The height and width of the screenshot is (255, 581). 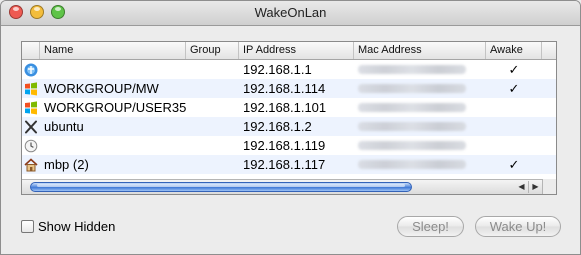 I want to click on host-ip: 192.168.1.101, so click(x=285, y=107).